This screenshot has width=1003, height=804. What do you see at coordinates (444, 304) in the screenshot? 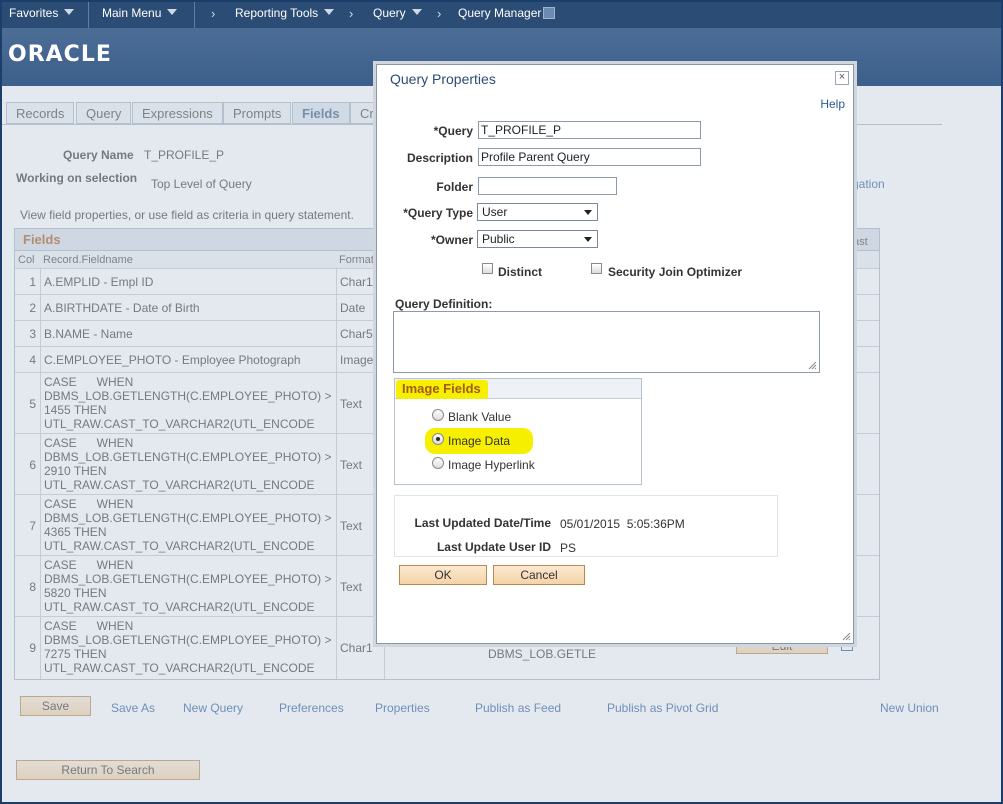
I see `query-definition-label: Query Definition:` at bounding box center [444, 304].